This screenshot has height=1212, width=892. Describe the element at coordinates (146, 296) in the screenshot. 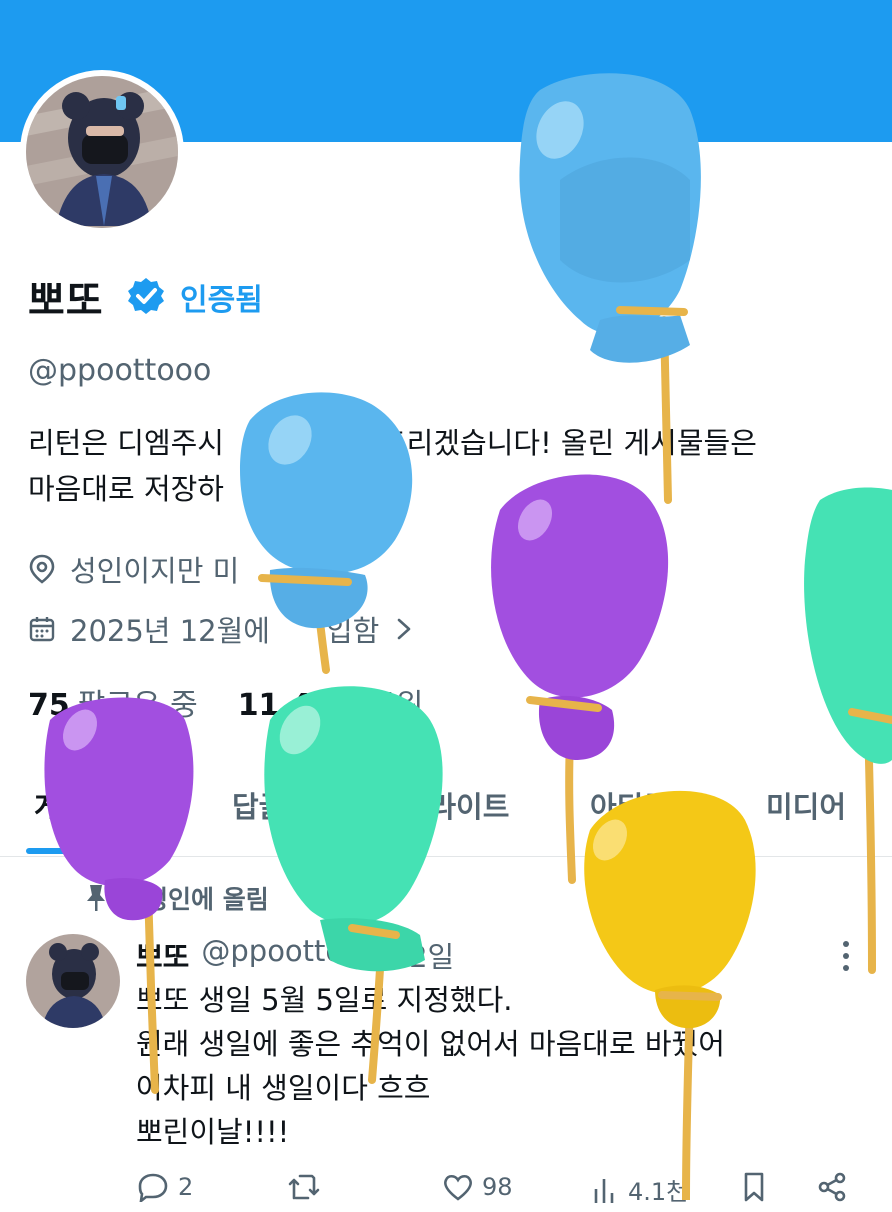

I see `verified-badge-icon` at that location.